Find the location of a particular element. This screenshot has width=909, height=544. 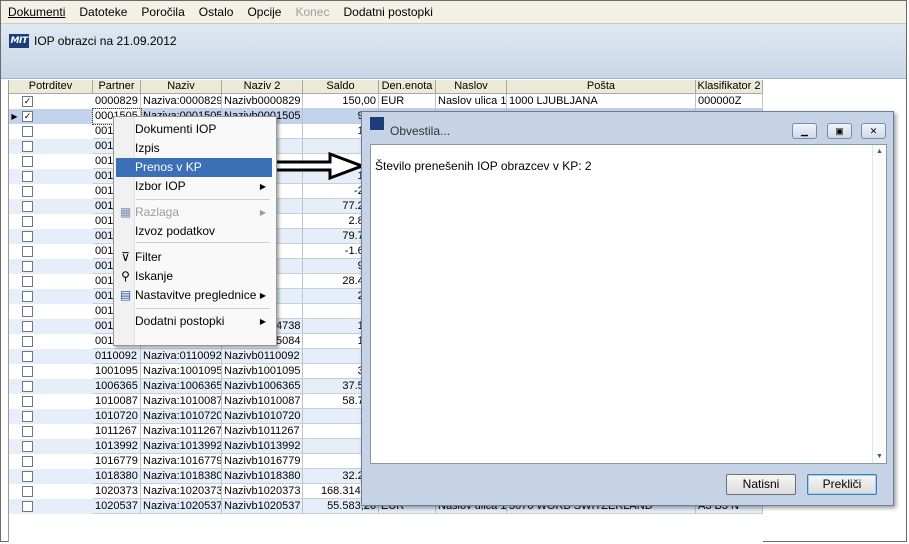

cell-partner: 1010720 is located at coordinates (117, 416).